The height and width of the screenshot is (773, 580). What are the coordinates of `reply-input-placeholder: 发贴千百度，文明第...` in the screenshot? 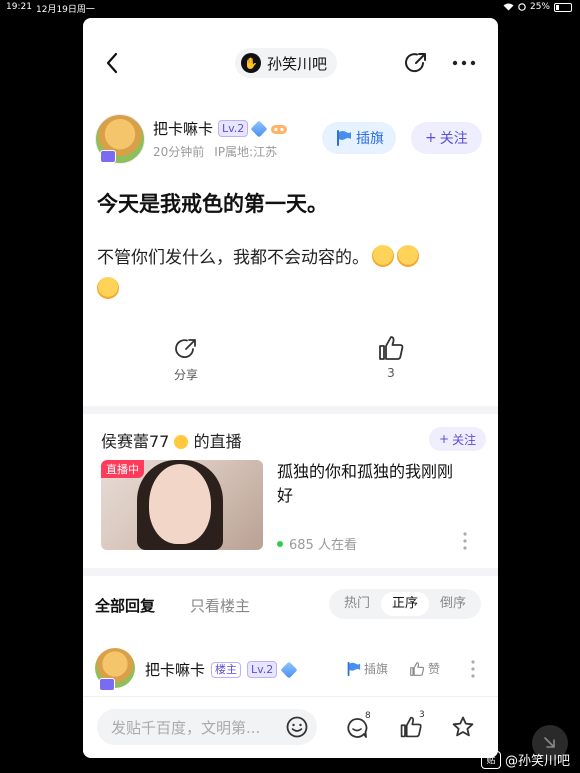 It's located at (186, 727).